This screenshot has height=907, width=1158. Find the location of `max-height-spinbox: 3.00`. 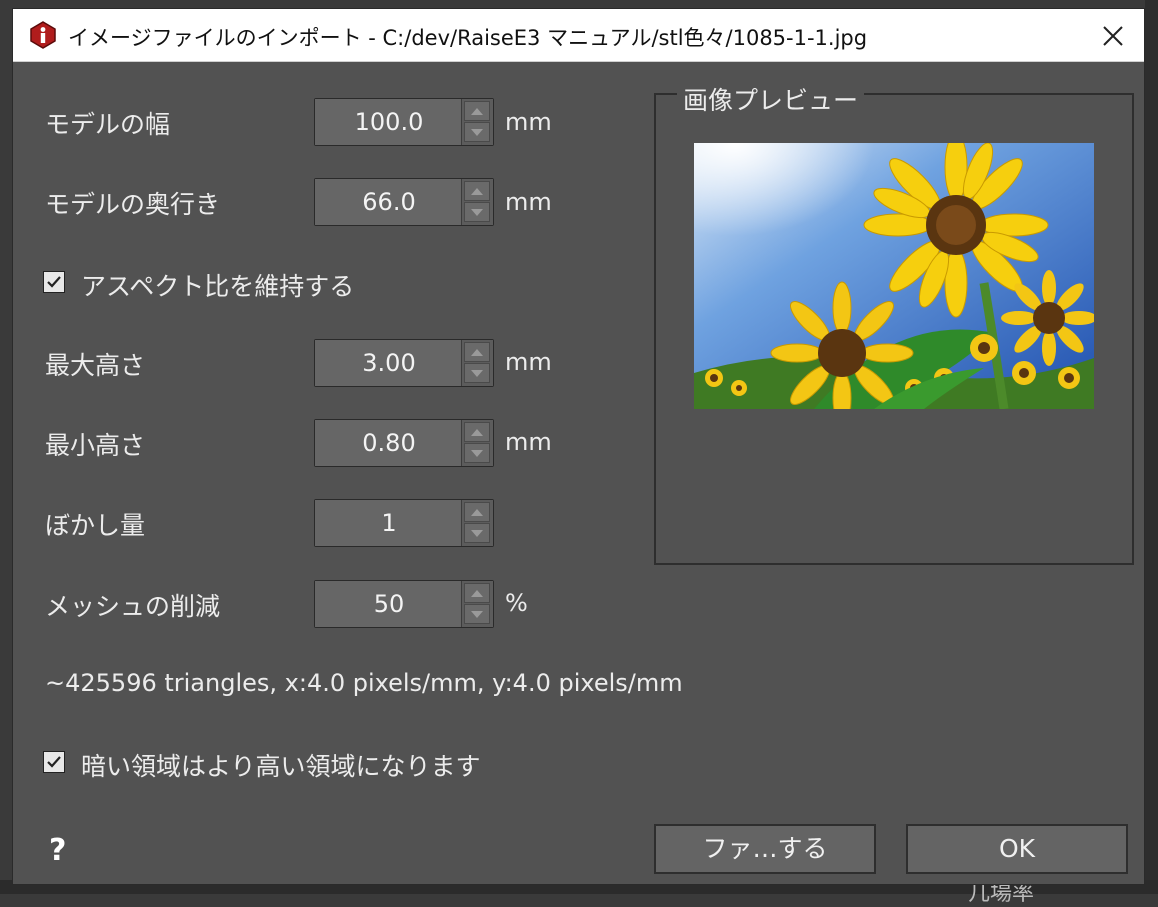

max-height-spinbox: 3.00 is located at coordinates (404, 363).